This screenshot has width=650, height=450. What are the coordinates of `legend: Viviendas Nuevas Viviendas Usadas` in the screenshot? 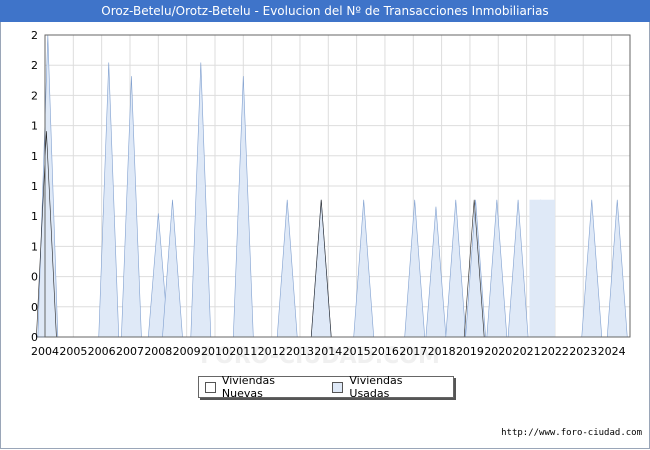 It's located at (326, 387).